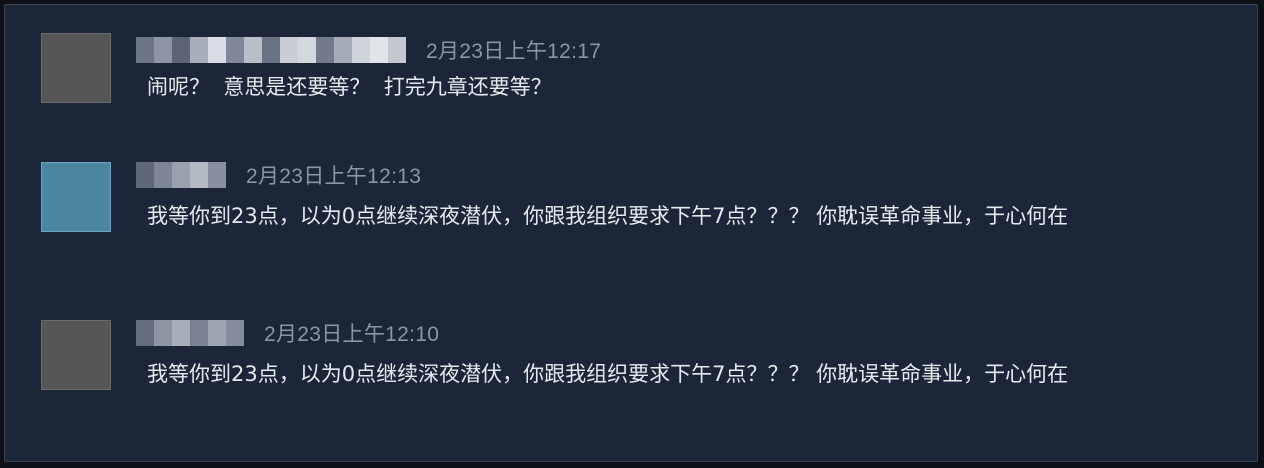 Image resolution: width=1264 pixels, height=468 pixels. What do you see at coordinates (514, 51) in the screenshot?
I see `message-timestamp: 2月23日上午12:17` at bounding box center [514, 51].